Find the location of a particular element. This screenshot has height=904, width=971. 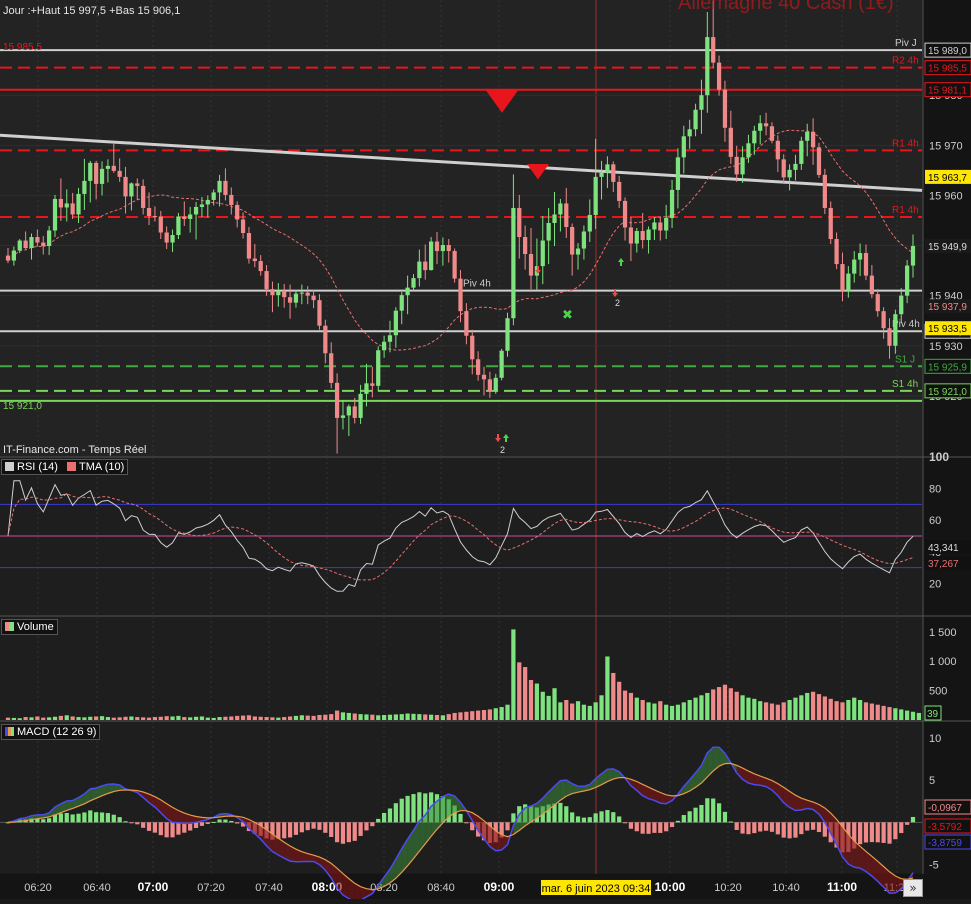

tma-last-value: 37,267 is located at coordinates (943, 564).